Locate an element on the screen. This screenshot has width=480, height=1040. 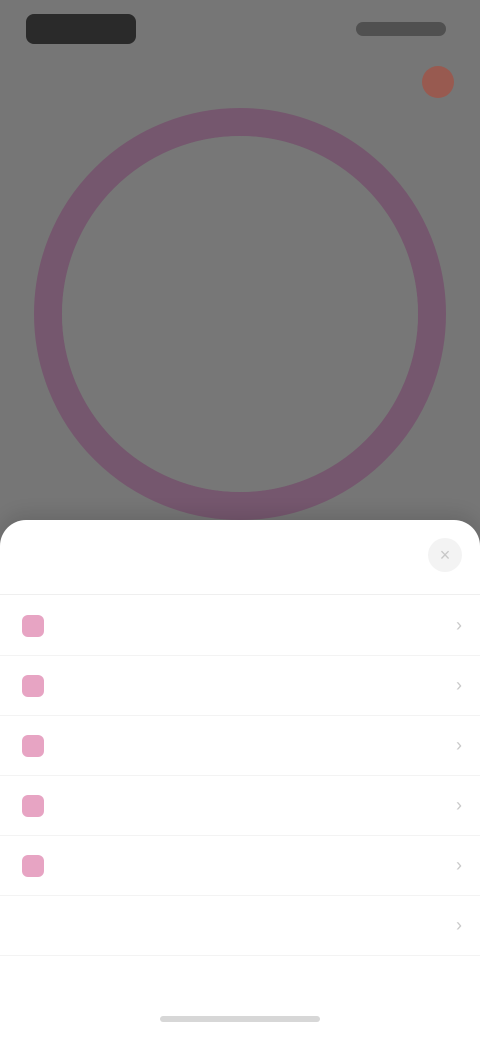
sheet-option-4: › is located at coordinates (240, 806).